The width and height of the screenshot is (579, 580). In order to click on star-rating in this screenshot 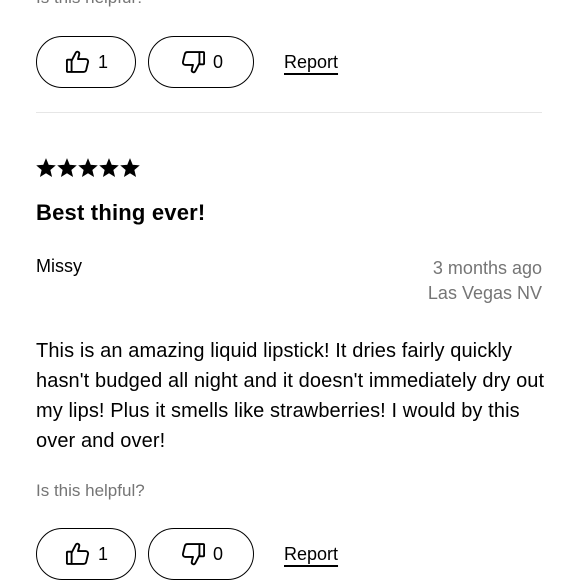, I will do `click(88, 168)`.